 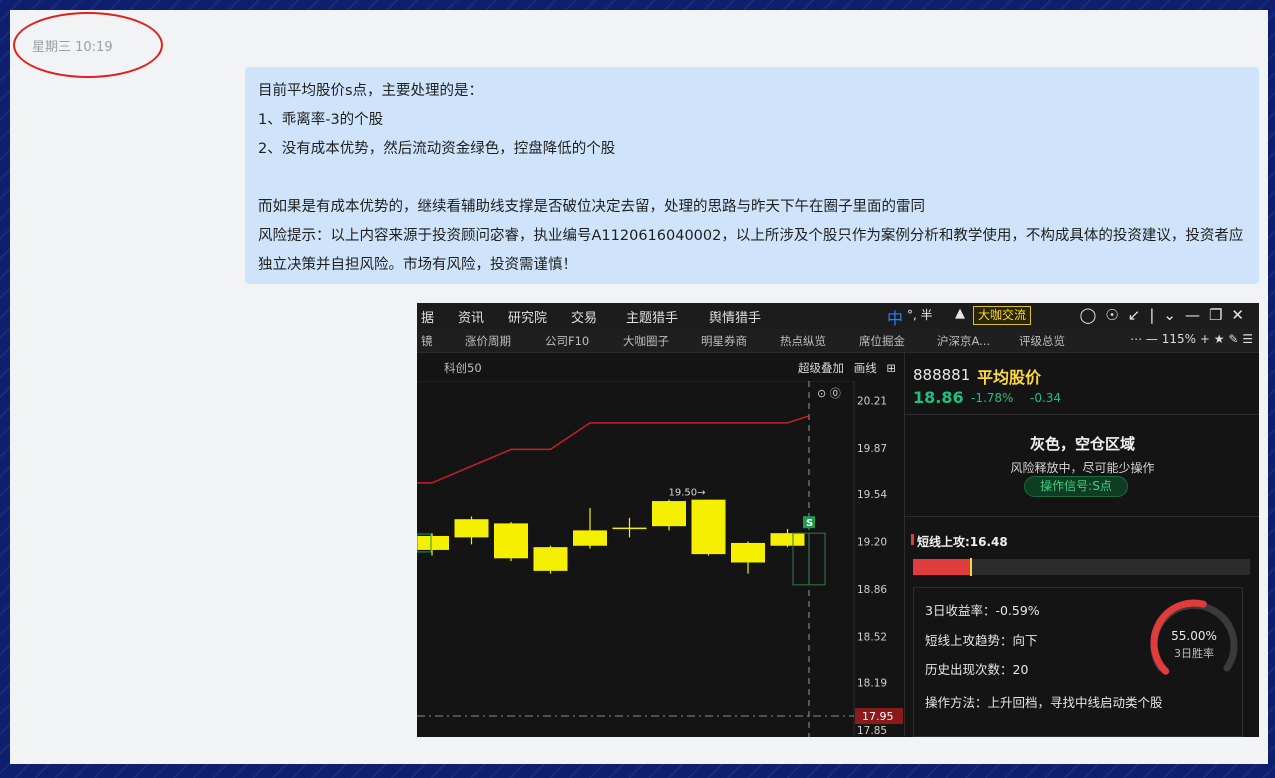 I want to click on user-icon: ◯, so click(x=1092, y=315).